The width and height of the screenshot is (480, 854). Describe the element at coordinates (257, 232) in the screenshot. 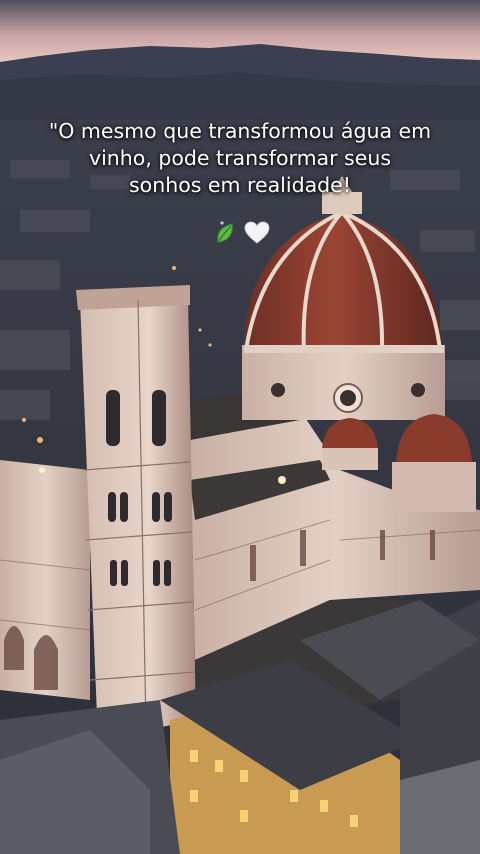

I see `white-heart-icon` at that location.